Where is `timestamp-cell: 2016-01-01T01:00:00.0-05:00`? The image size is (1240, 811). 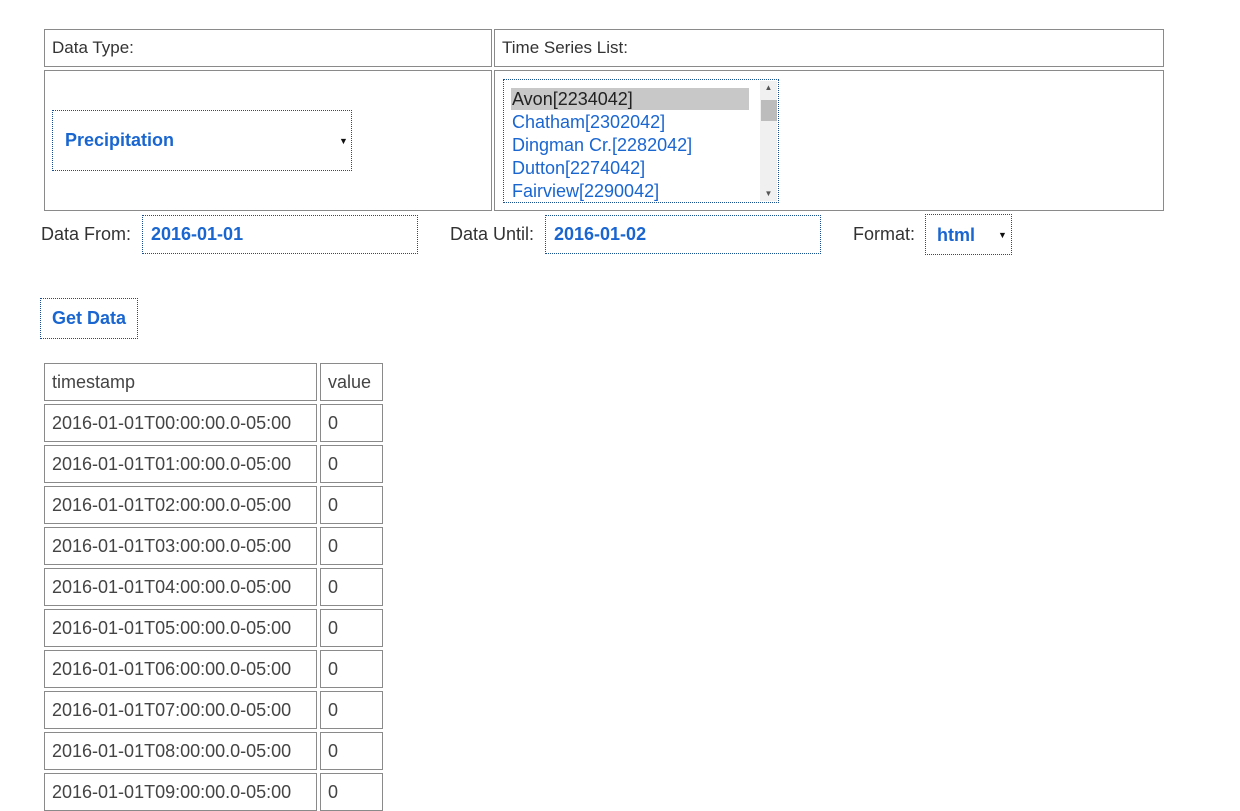 timestamp-cell: 2016-01-01T01:00:00.0-05:00 is located at coordinates (180, 464).